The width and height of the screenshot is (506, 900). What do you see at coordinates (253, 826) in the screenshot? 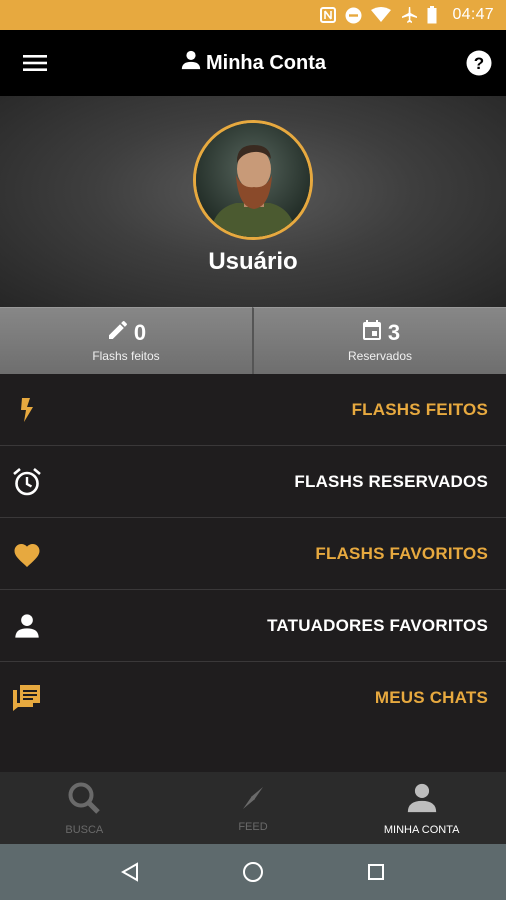
I see `nav-label: FEED` at bounding box center [253, 826].